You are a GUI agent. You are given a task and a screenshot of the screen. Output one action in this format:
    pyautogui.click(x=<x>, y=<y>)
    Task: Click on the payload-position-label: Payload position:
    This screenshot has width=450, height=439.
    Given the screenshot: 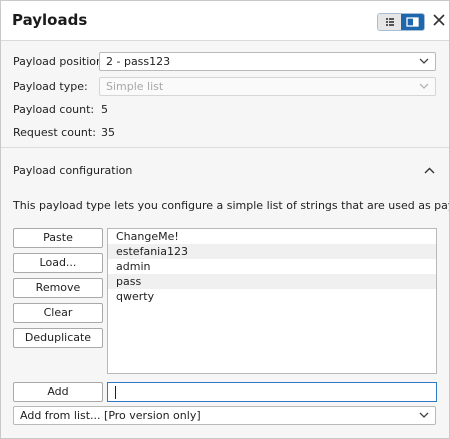 What is the action you would take?
    pyautogui.click(x=60, y=61)
    